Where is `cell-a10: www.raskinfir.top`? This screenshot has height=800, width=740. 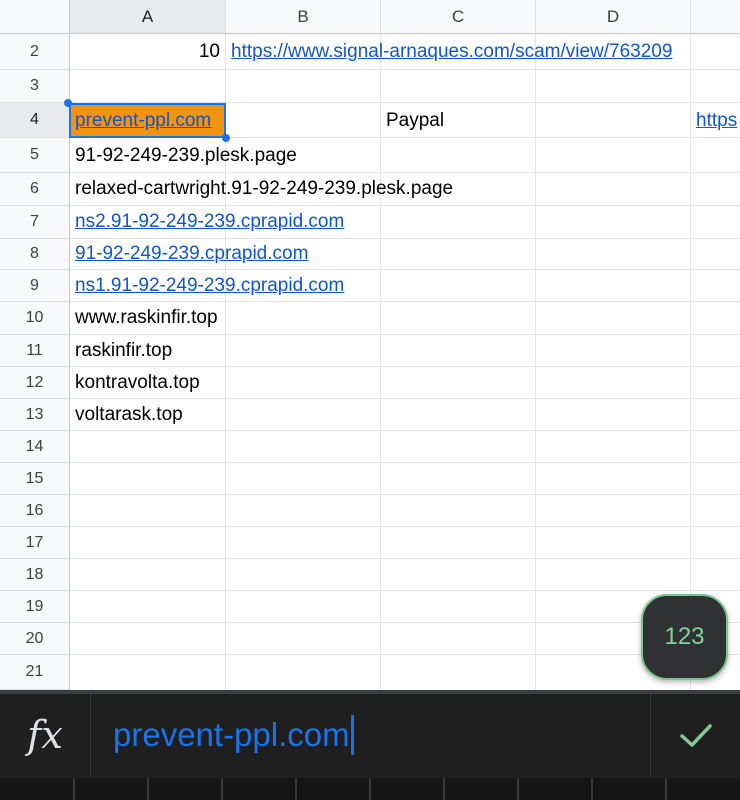 cell-a10: www.raskinfir.top is located at coordinates (146, 318).